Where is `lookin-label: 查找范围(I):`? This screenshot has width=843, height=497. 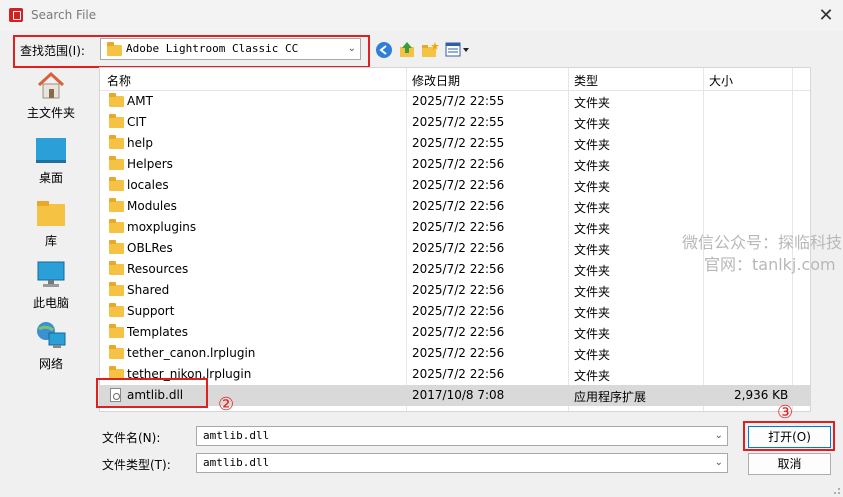 lookin-label: 查找范围(I): is located at coordinates (52, 51).